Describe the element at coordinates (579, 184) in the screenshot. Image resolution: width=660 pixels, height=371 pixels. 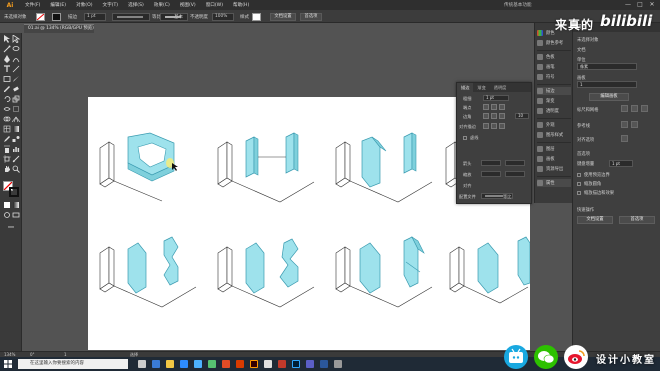
I see `scale-corners-checkbox` at that location.